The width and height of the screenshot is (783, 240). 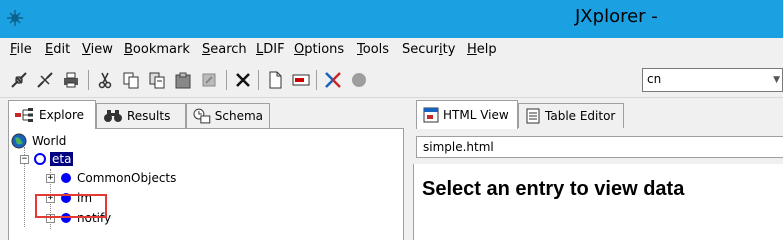 What do you see at coordinates (373, 49) in the screenshot?
I see `menu-tools: Tools` at bounding box center [373, 49].